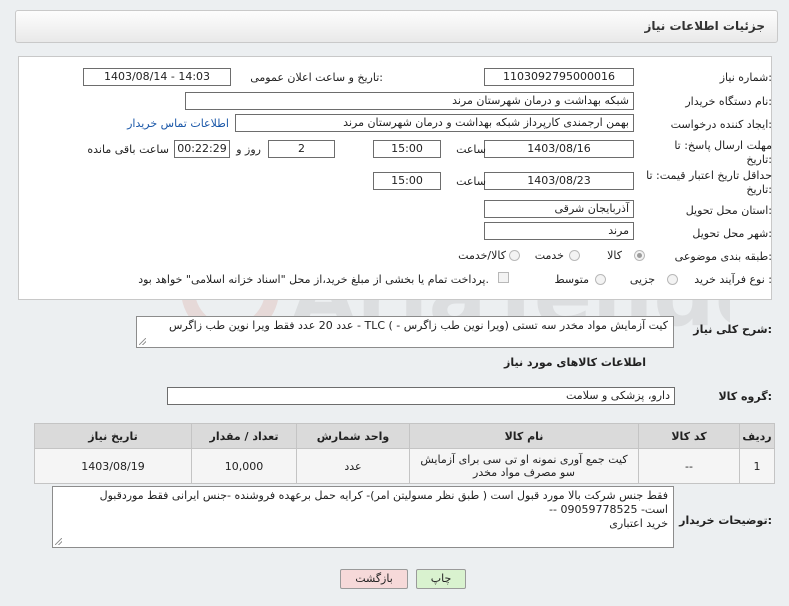  I want to click on process-option-minor: جزیی, so click(642, 279).